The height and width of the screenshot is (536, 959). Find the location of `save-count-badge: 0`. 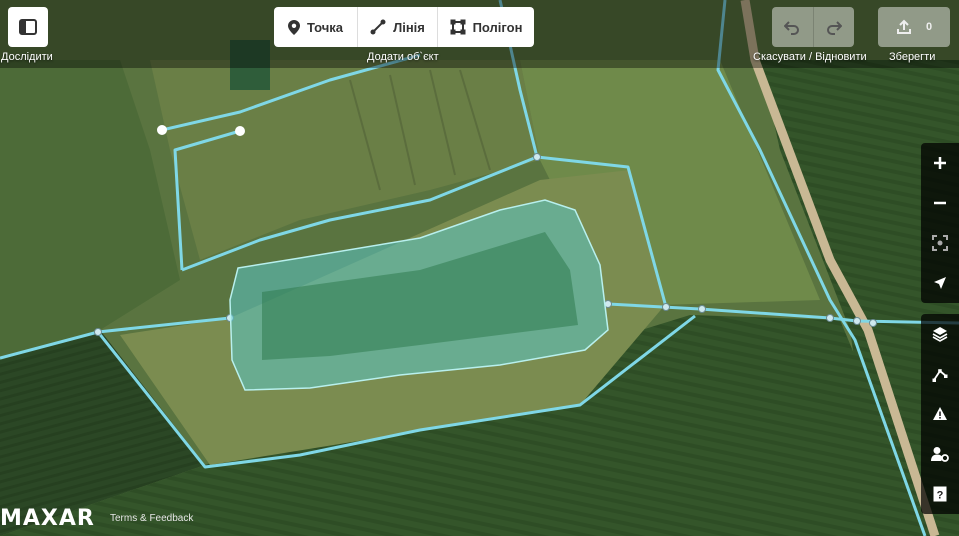

save-count-badge: 0 is located at coordinates (929, 27).